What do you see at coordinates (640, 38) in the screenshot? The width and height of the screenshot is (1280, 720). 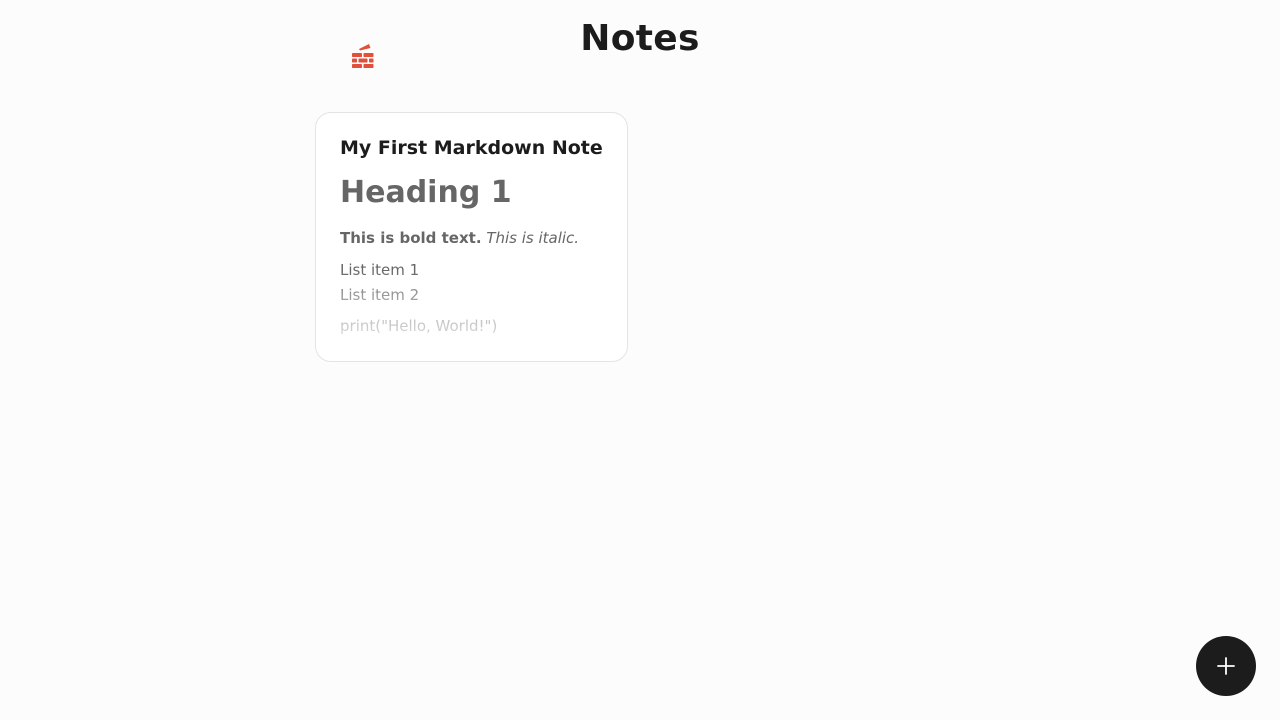 I see `page-title: Notes` at bounding box center [640, 38].